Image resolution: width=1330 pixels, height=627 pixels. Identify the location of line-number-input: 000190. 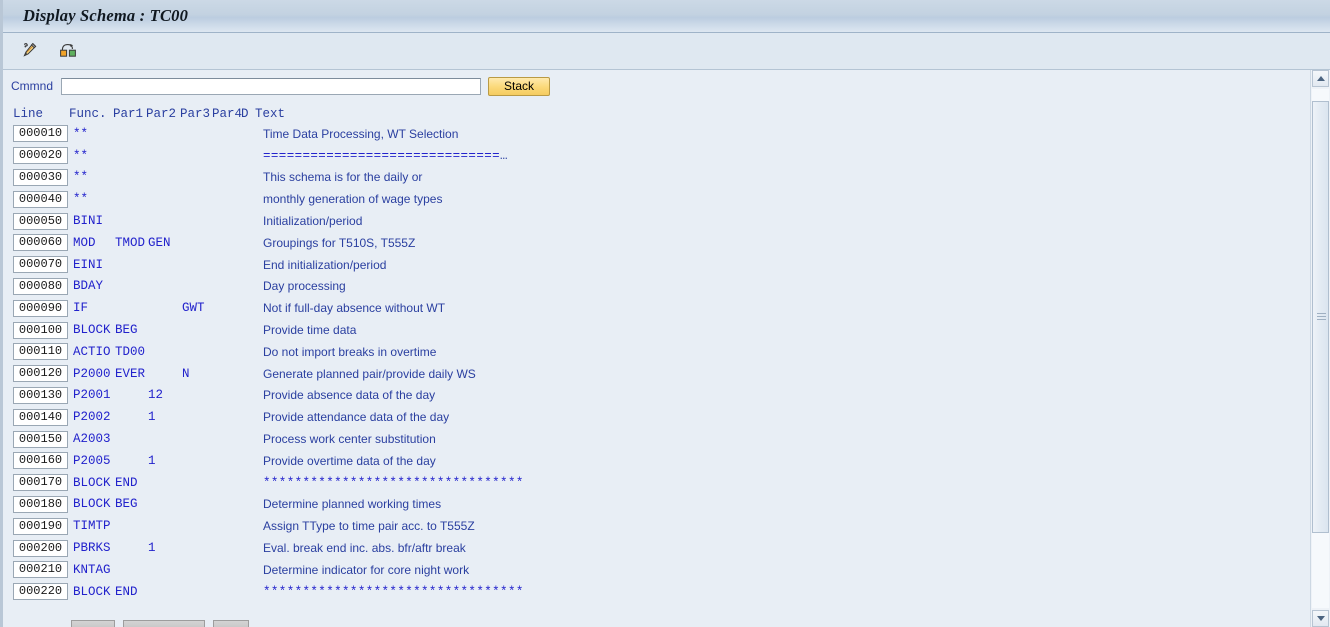
(40, 526).